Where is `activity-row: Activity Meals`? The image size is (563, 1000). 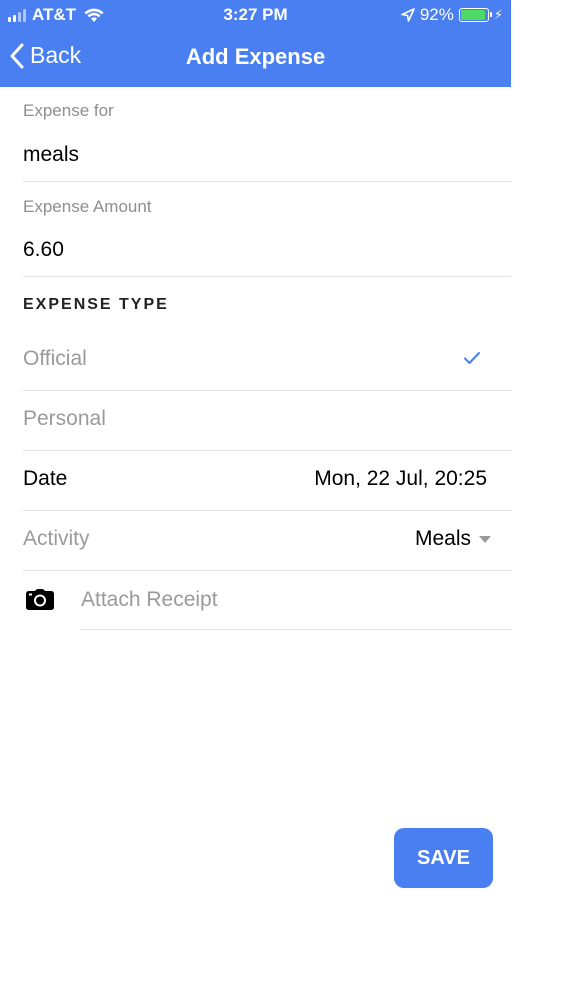 activity-row: Activity Meals is located at coordinates (255, 540).